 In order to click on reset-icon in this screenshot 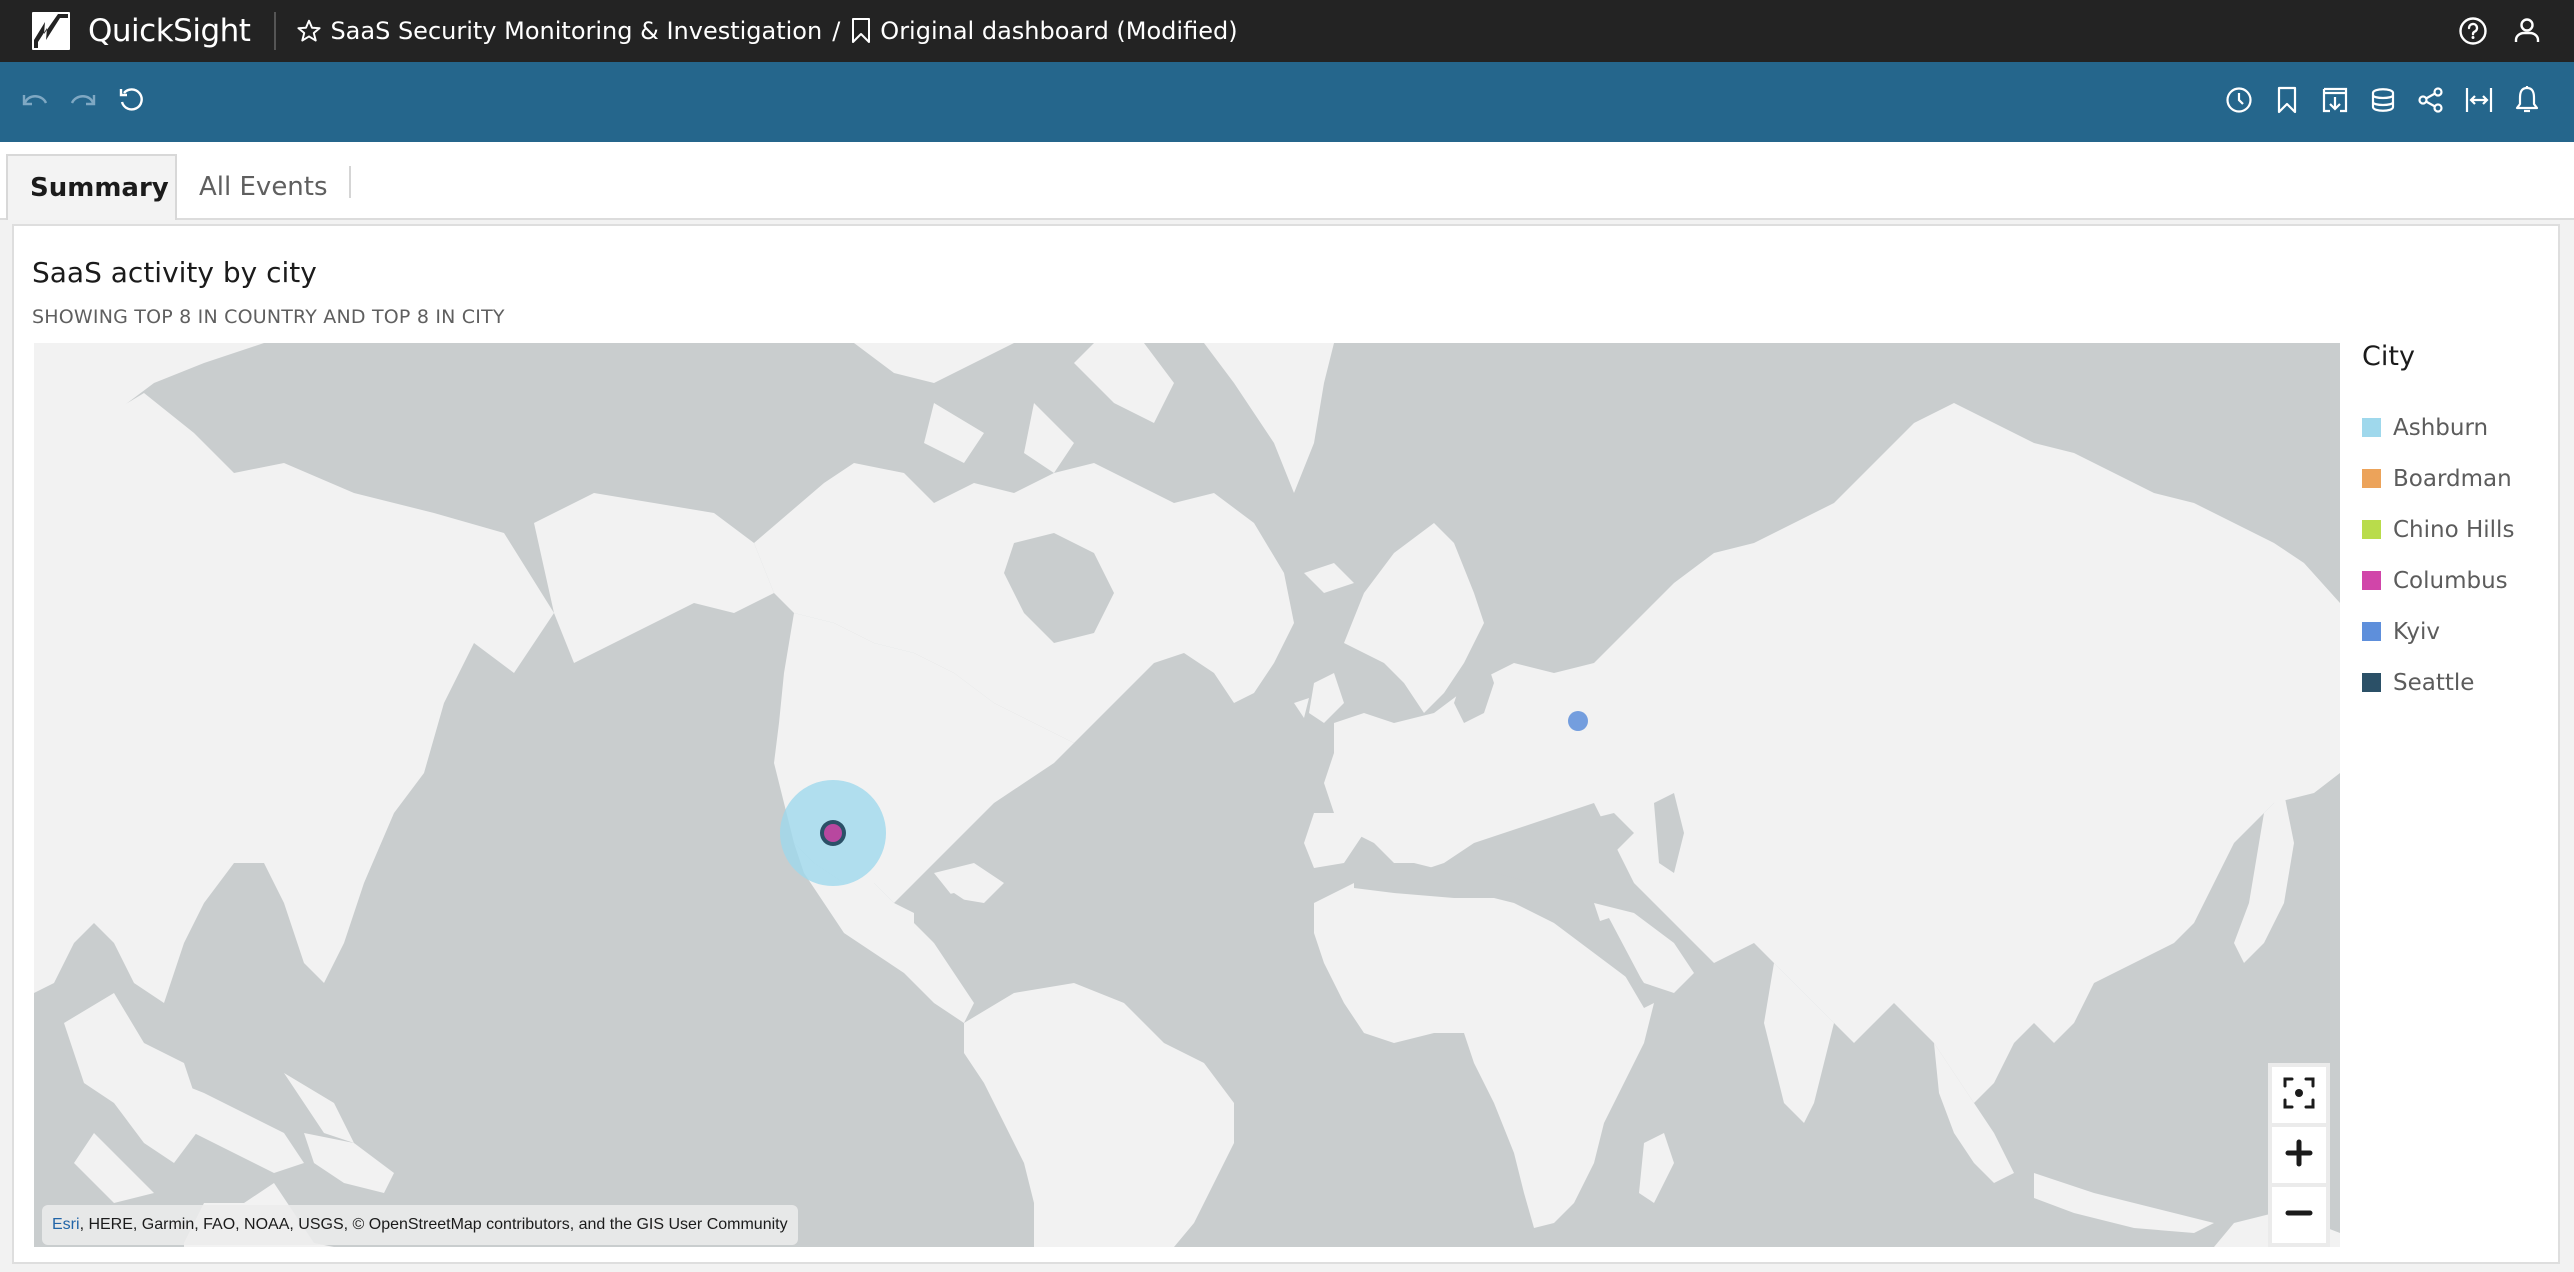, I will do `click(131, 102)`.